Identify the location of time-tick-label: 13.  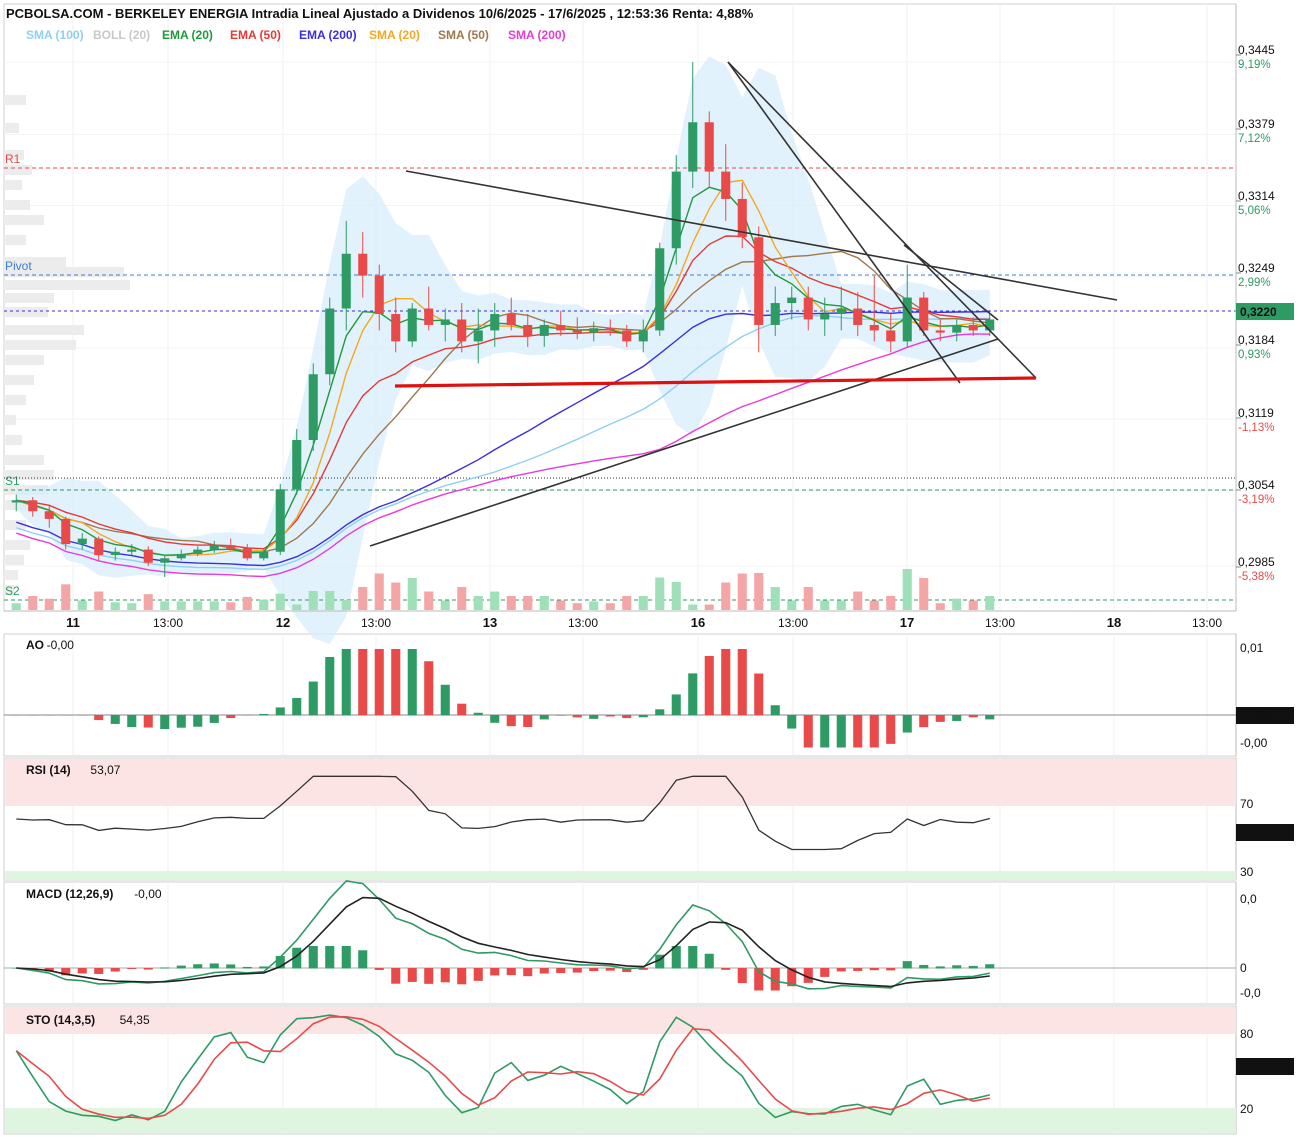
(490, 622).